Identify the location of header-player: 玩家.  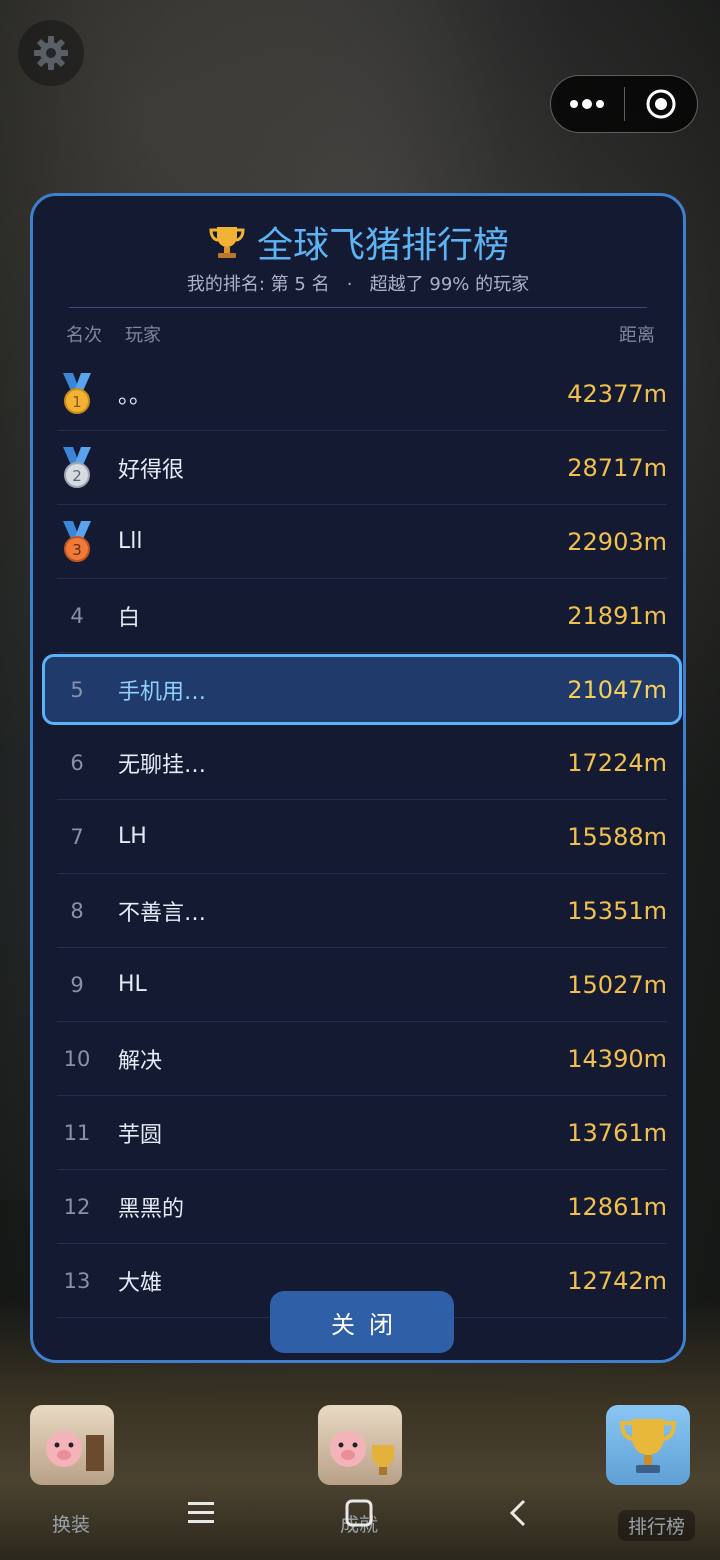
(143, 335).